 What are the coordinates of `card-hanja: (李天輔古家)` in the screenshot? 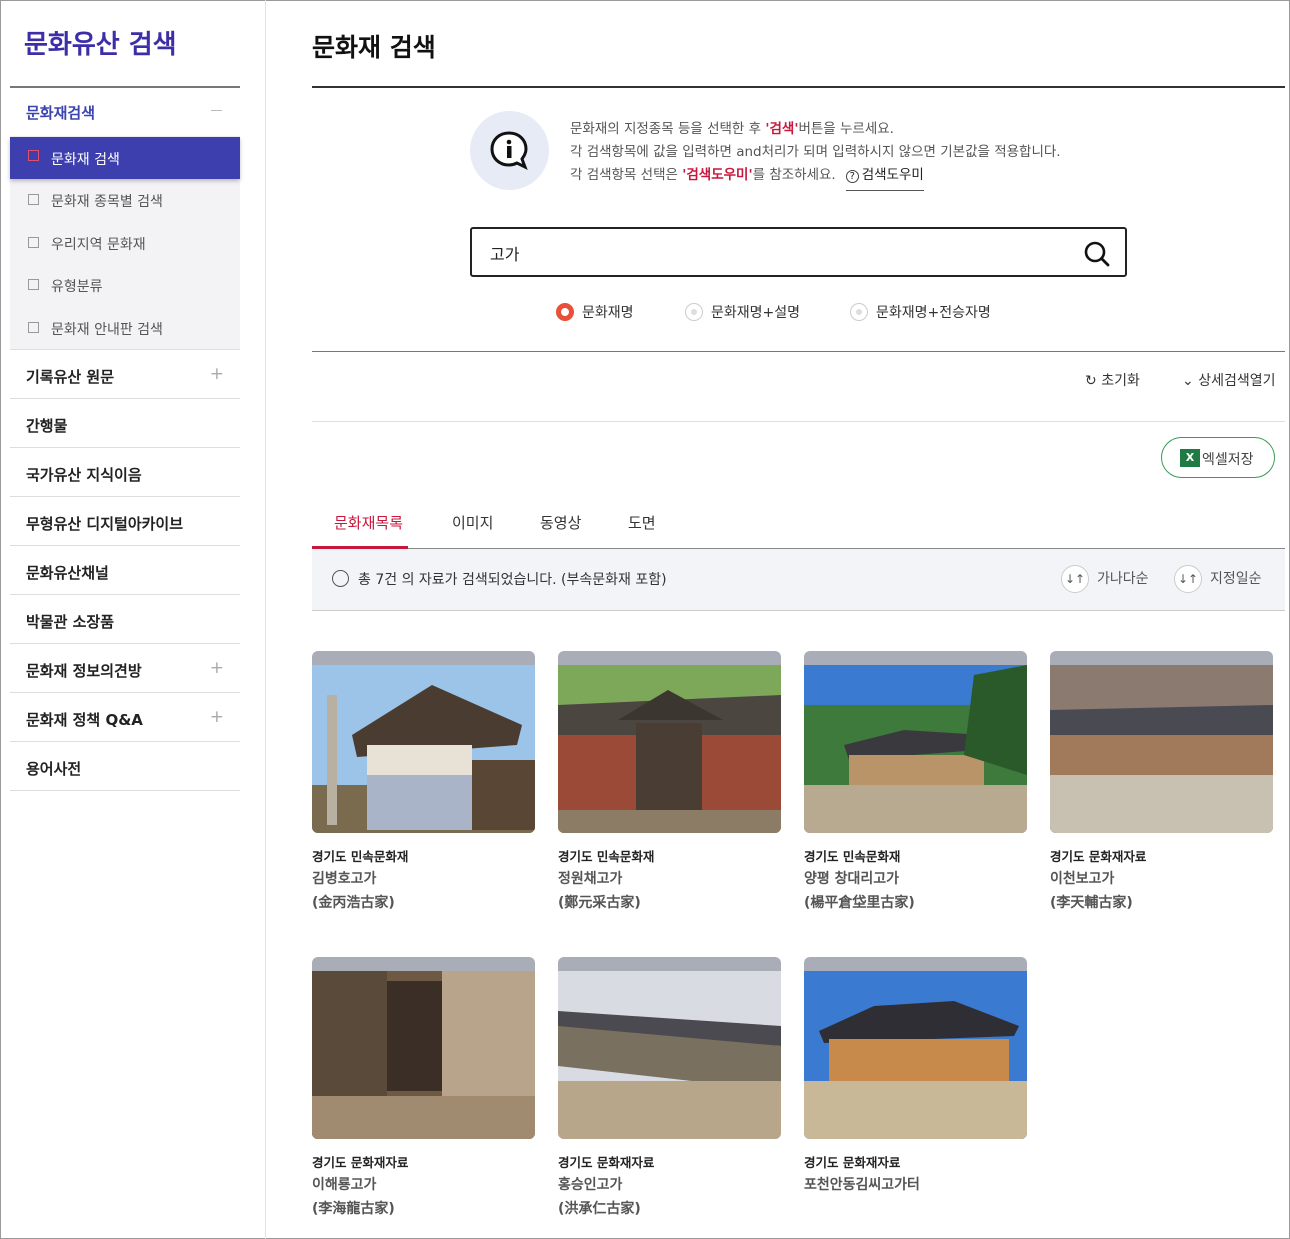 It's located at (1091, 903).